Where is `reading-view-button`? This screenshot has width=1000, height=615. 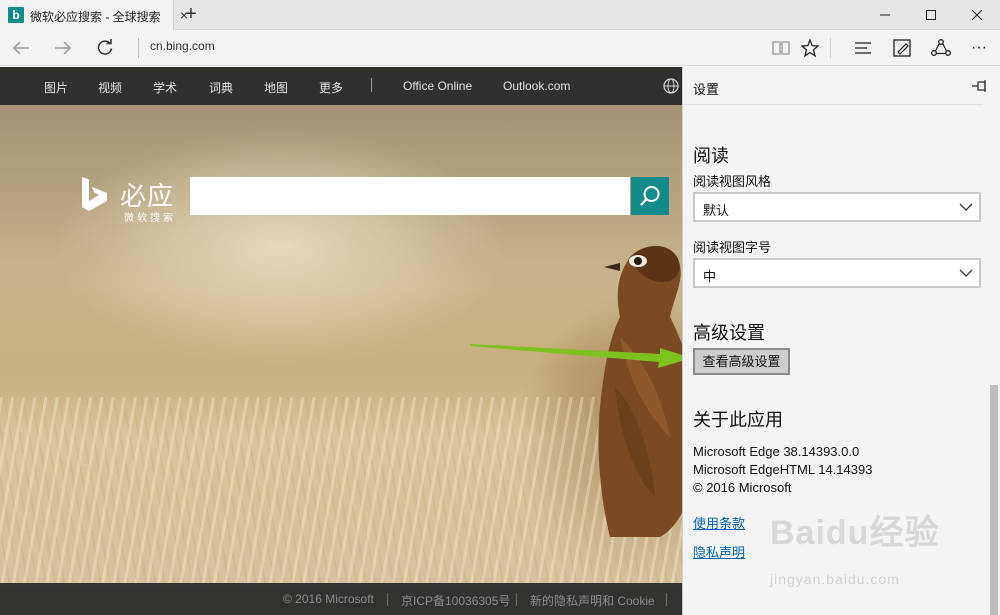 reading-view-button is located at coordinates (781, 48).